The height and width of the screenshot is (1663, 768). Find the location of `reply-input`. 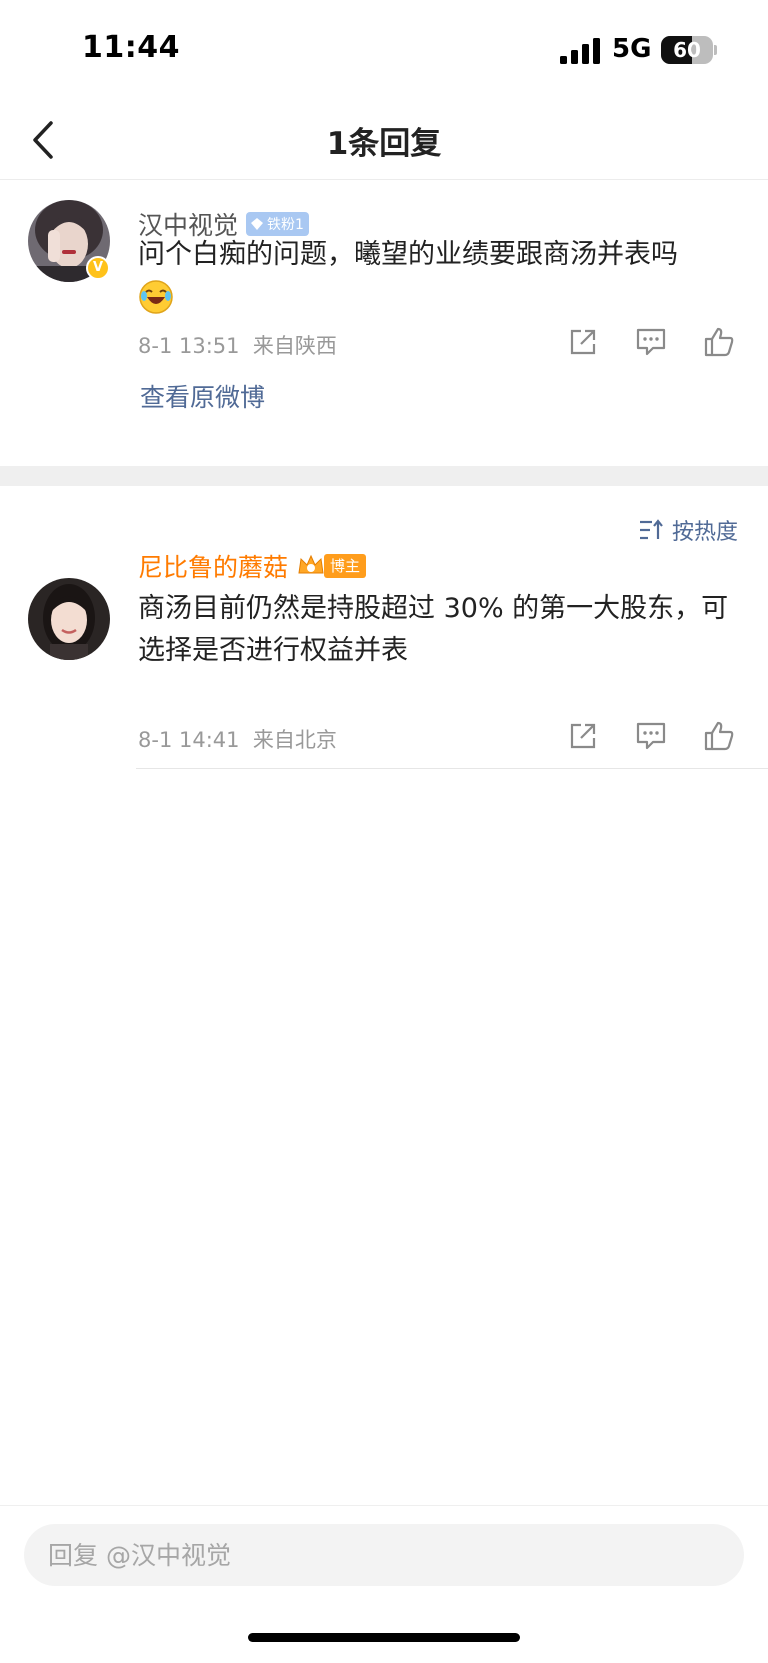

reply-input is located at coordinates (384, 1555).